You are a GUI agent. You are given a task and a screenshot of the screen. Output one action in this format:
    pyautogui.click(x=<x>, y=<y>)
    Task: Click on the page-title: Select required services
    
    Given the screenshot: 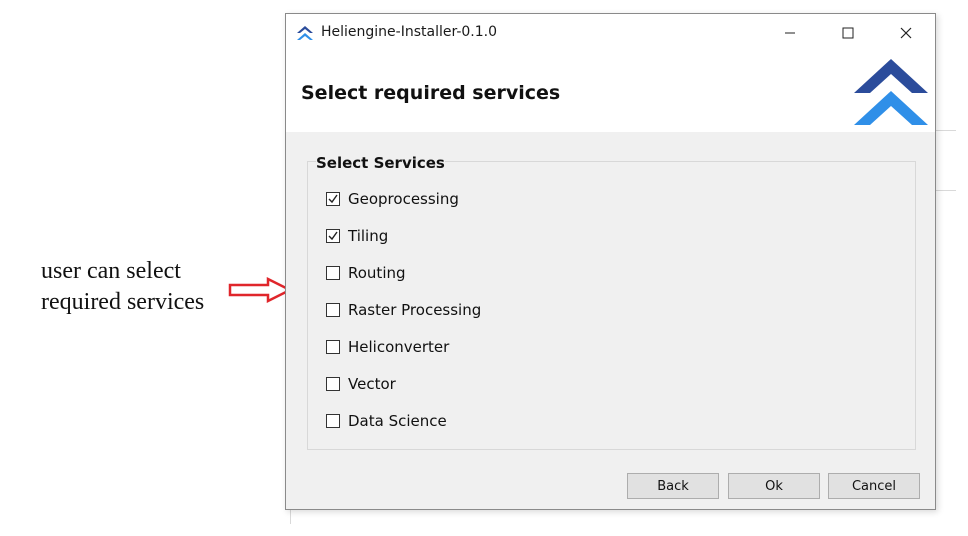 What is the action you would take?
    pyautogui.click(x=431, y=93)
    